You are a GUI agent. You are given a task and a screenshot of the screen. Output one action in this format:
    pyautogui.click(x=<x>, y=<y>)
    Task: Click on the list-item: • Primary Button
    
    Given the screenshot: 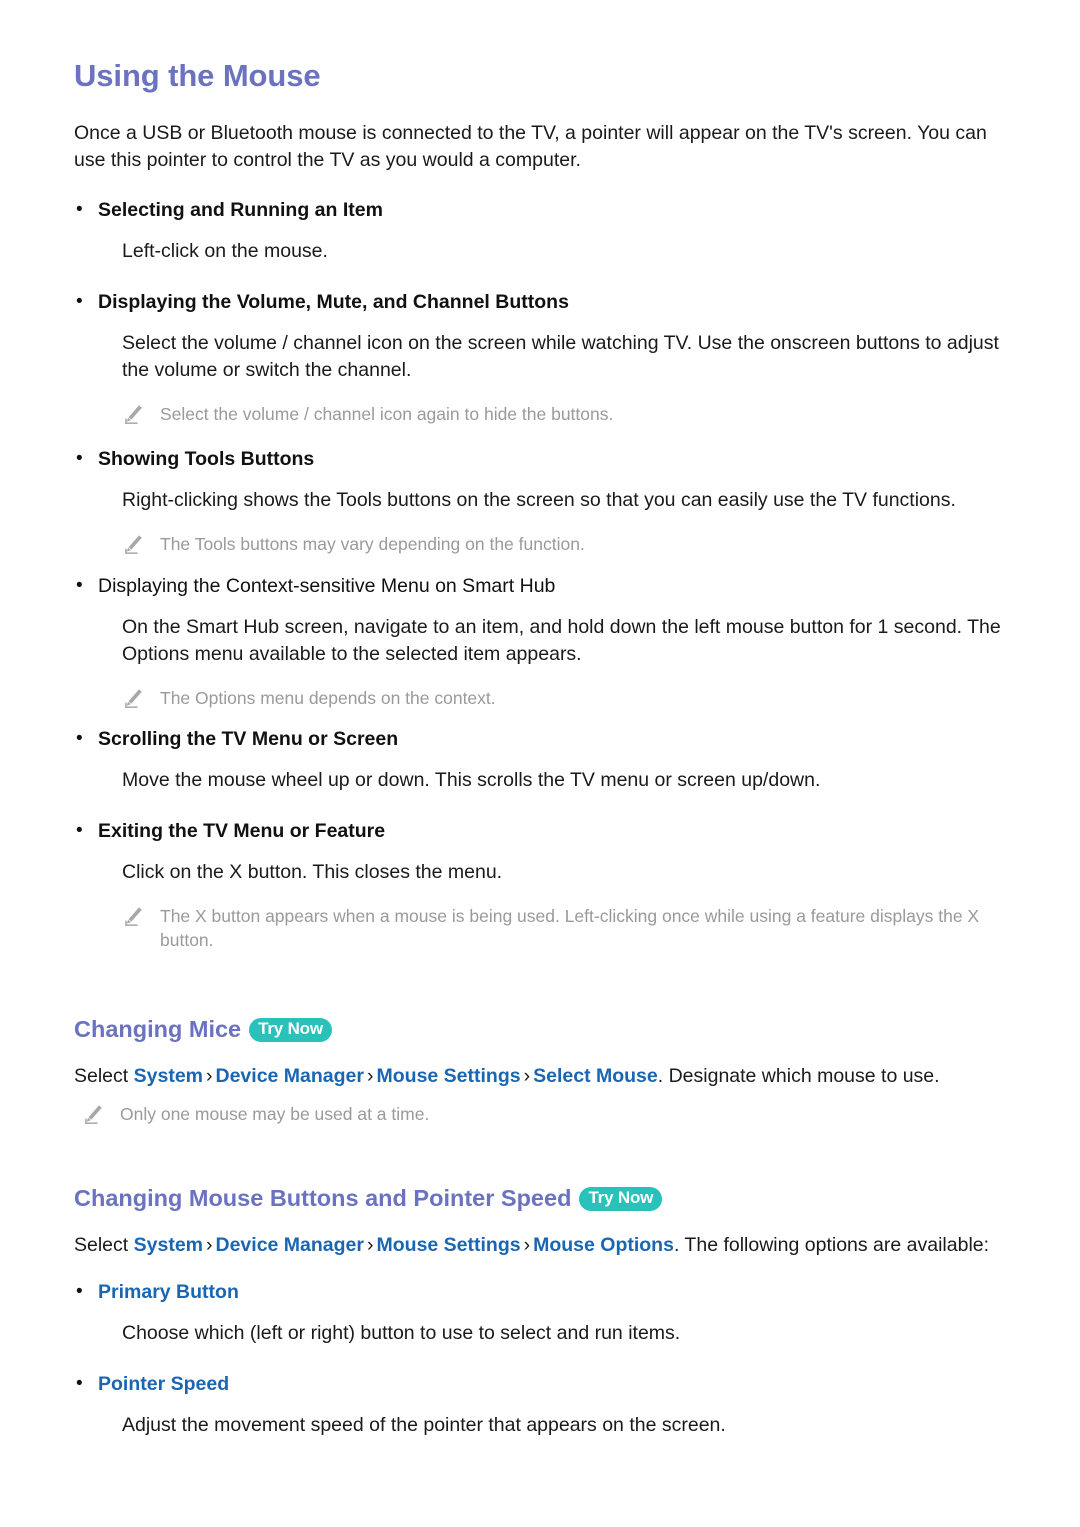 What is the action you would take?
    pyautogui.click(x=547, y=1292)
    